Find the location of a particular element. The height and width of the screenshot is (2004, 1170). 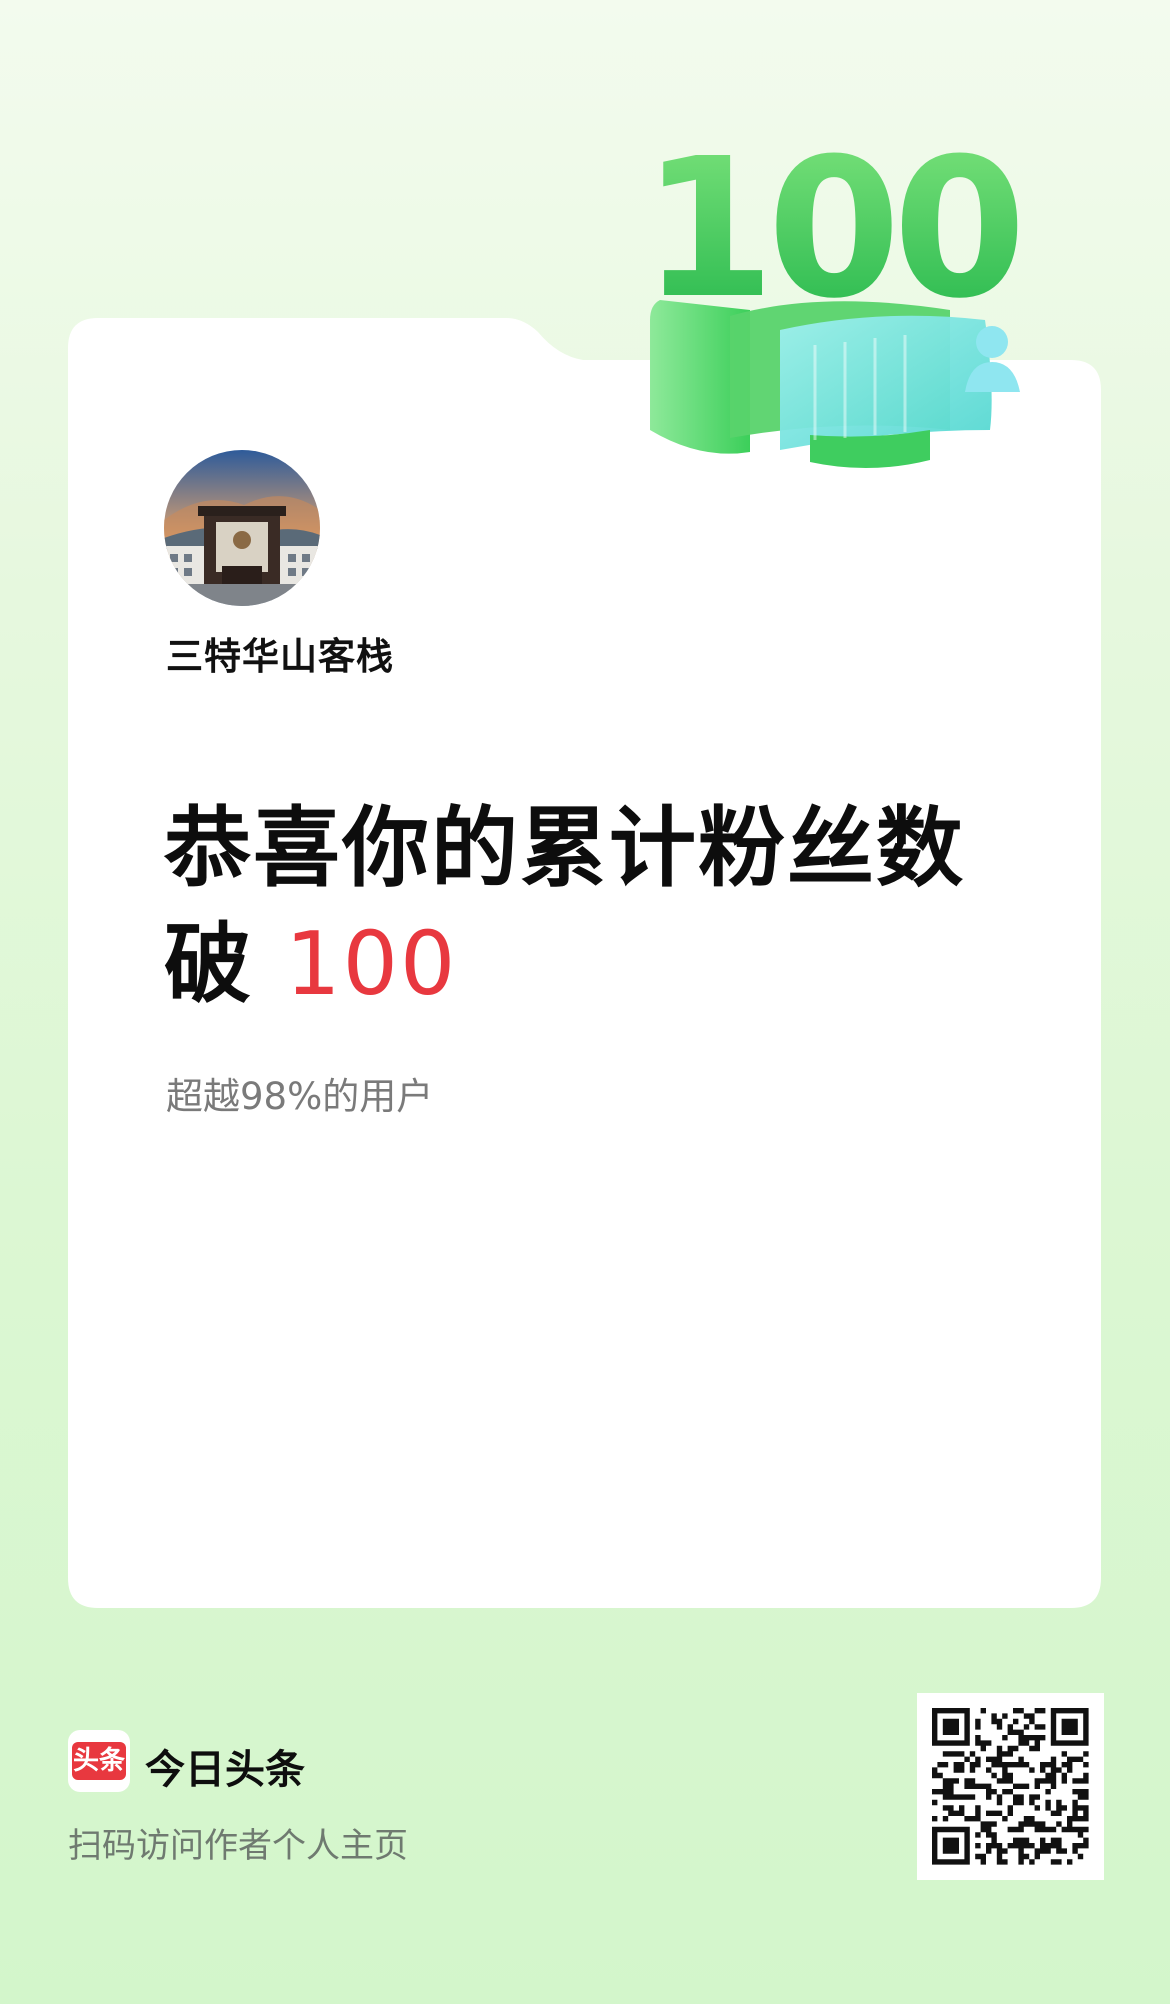

subtitle: 超越98%的用户 is located at coordinates (300, 1096).